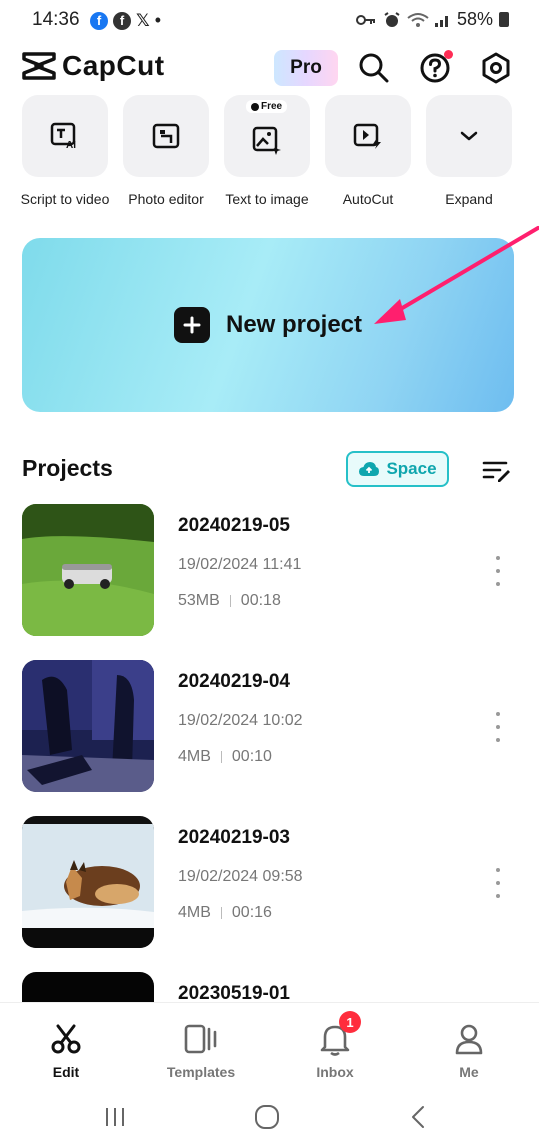 This screenshot has height=1146, width=539. I want to click on tool-label: Script to video, so click(65, 199).